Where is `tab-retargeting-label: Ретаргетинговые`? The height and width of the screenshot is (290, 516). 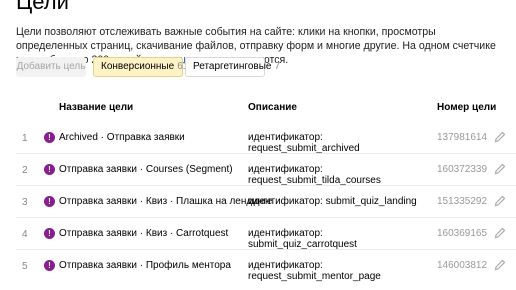 tab-retargeting-label: Ретаргетинговые is located at coordinates (232, 66).